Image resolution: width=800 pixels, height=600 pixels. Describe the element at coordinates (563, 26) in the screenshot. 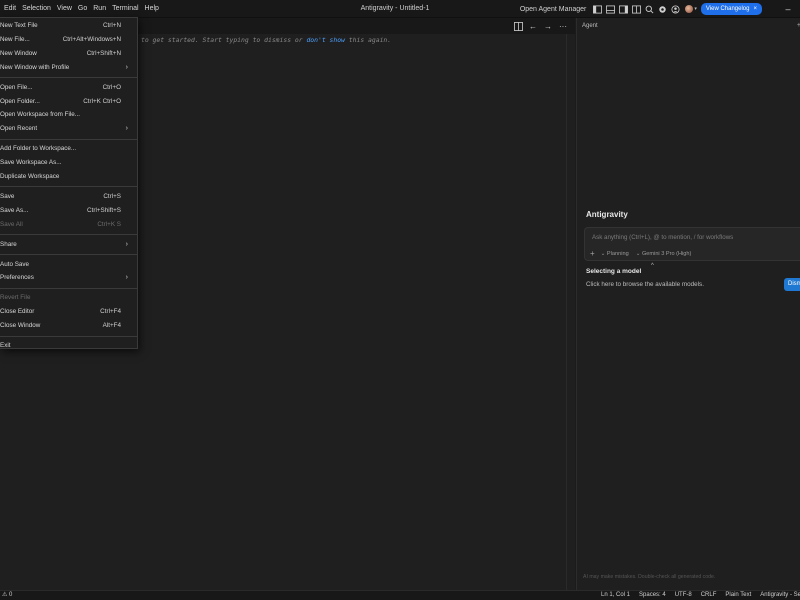

I see `more-actions-icon: ···` at that location.